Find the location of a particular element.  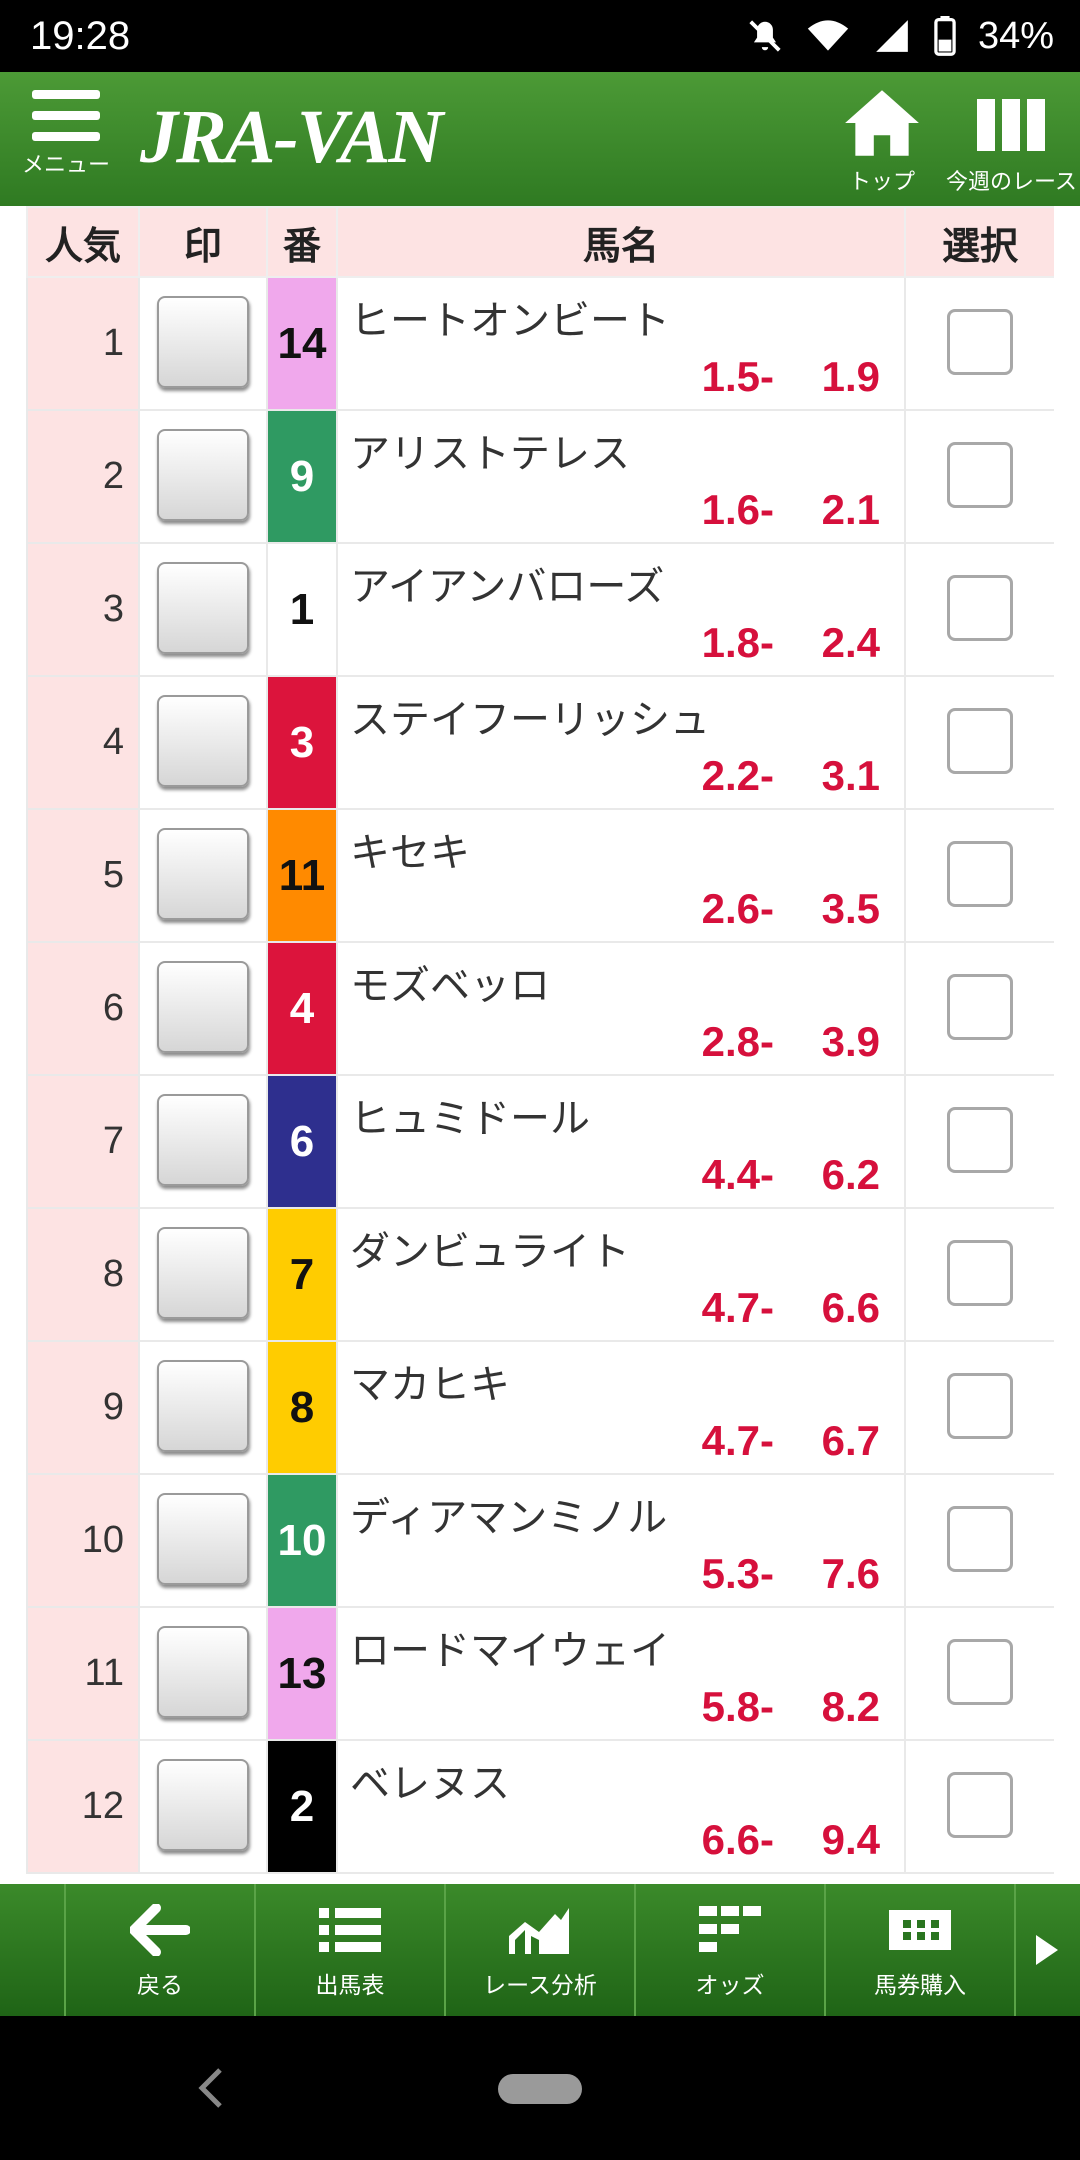

popularity-rank: 4 is located at coordinates (83, 742).